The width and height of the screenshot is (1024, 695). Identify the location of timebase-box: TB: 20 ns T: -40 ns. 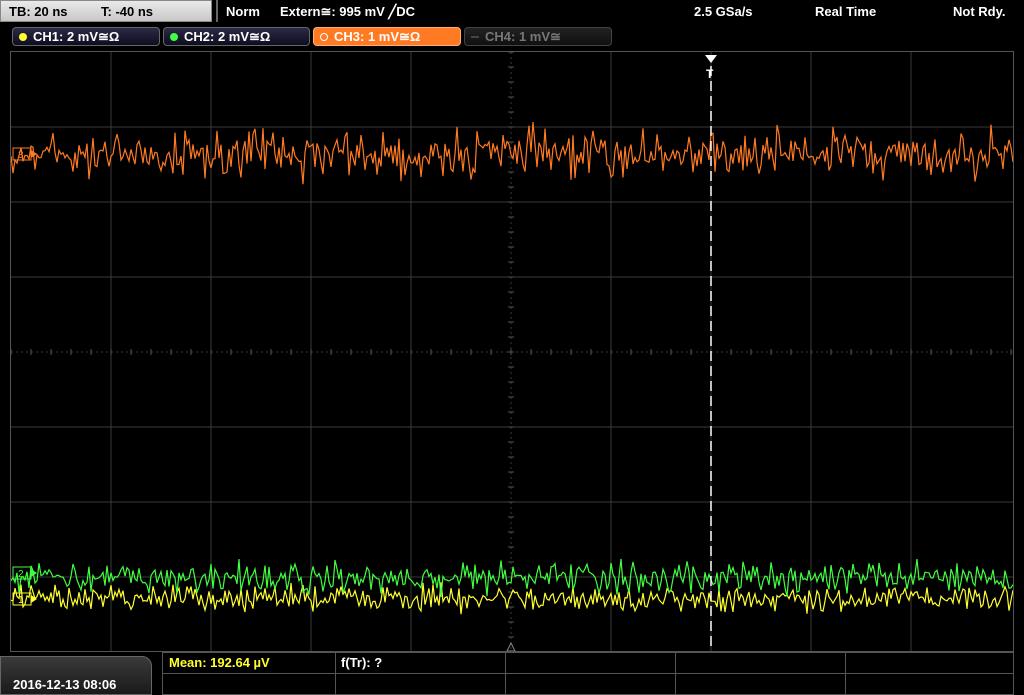
(106, 11).